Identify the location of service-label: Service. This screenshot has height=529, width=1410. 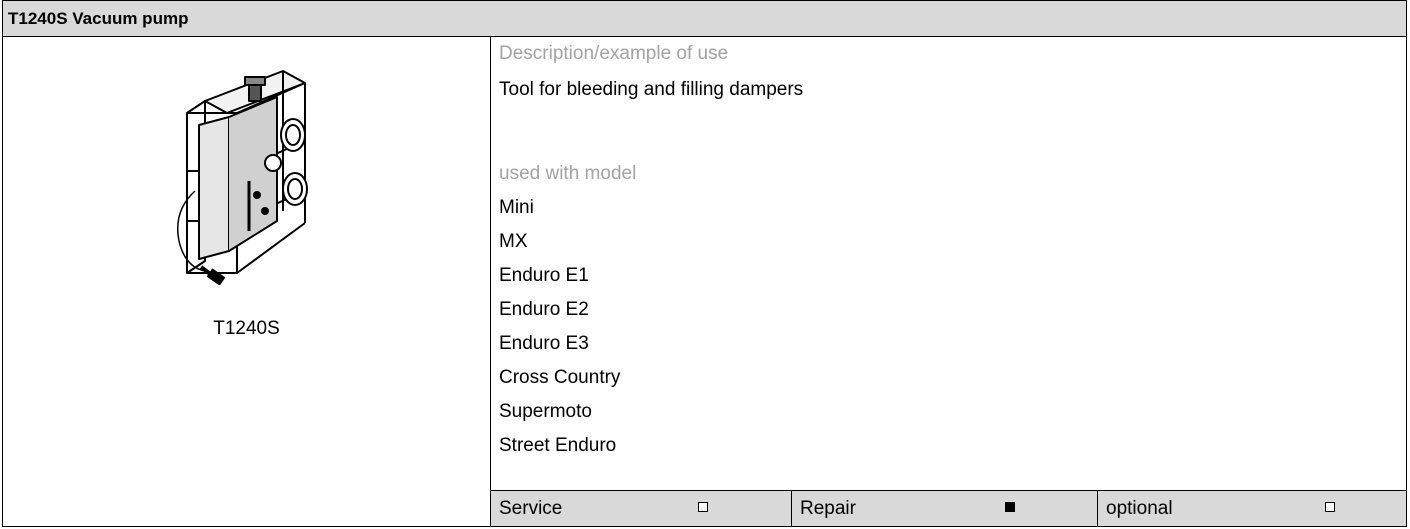
(531, 508).